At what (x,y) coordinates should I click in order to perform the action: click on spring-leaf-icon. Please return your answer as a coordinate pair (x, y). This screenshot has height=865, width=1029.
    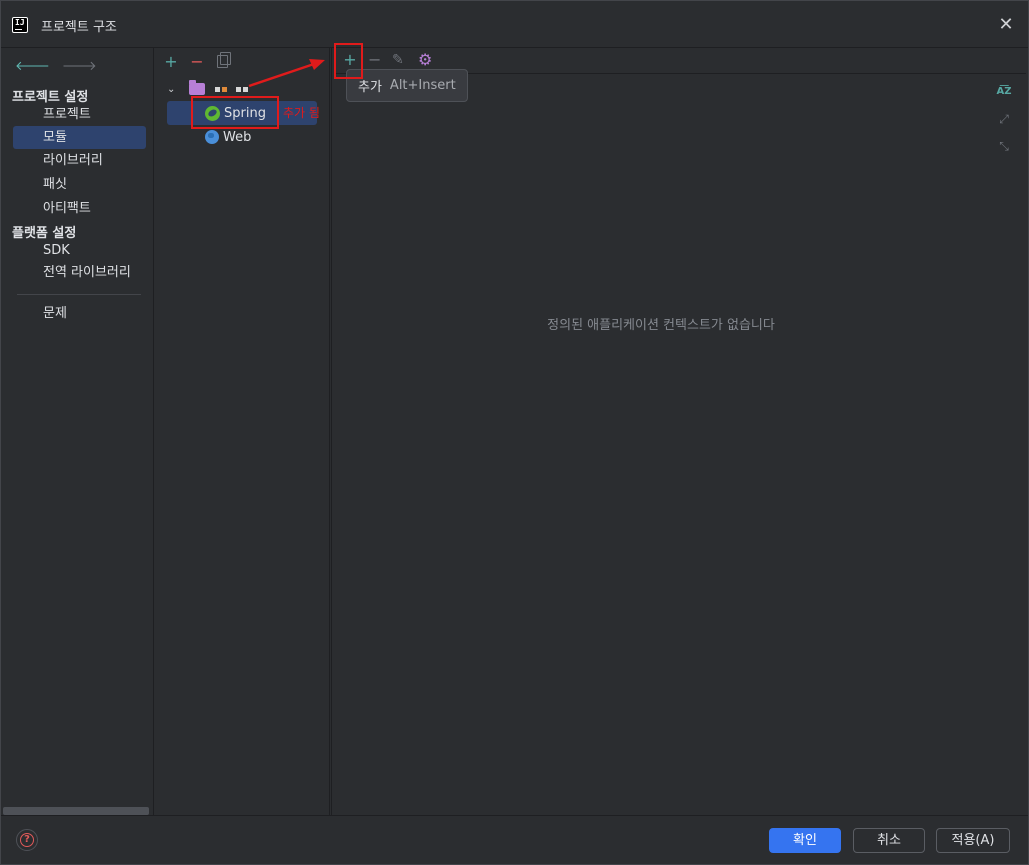
    Looking at the image, I should click on (212, 113).